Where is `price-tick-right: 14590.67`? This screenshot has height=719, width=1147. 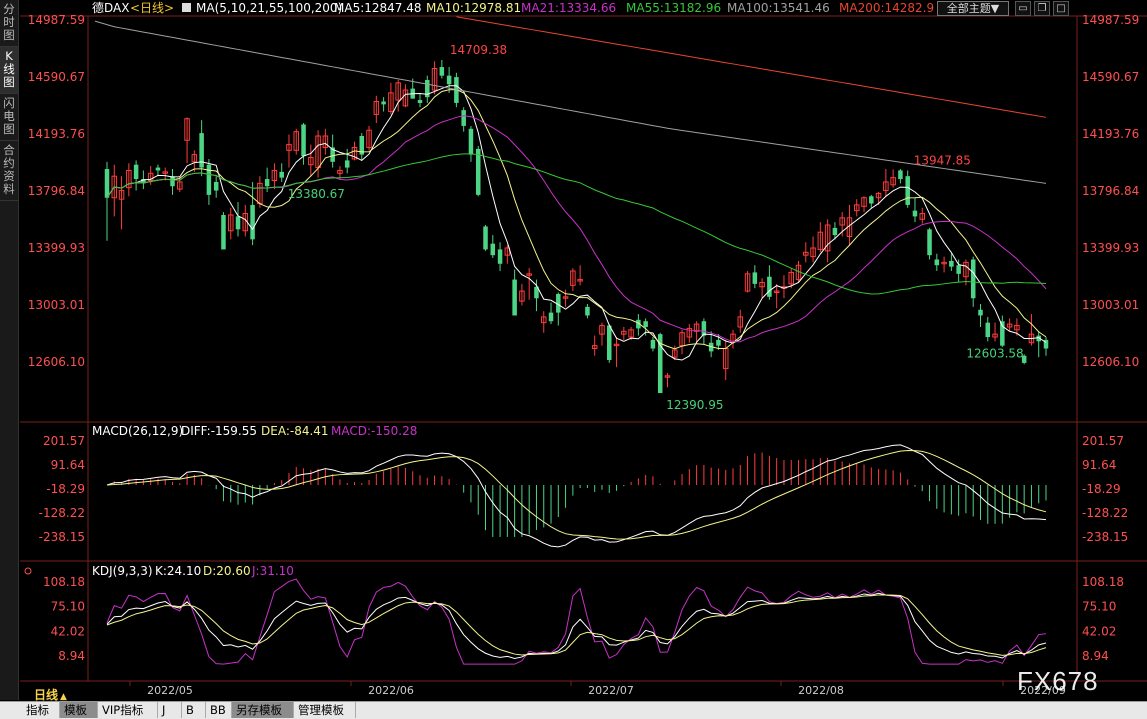
price-tick-right: 14590.67 is located at coordinates (1110, 77).